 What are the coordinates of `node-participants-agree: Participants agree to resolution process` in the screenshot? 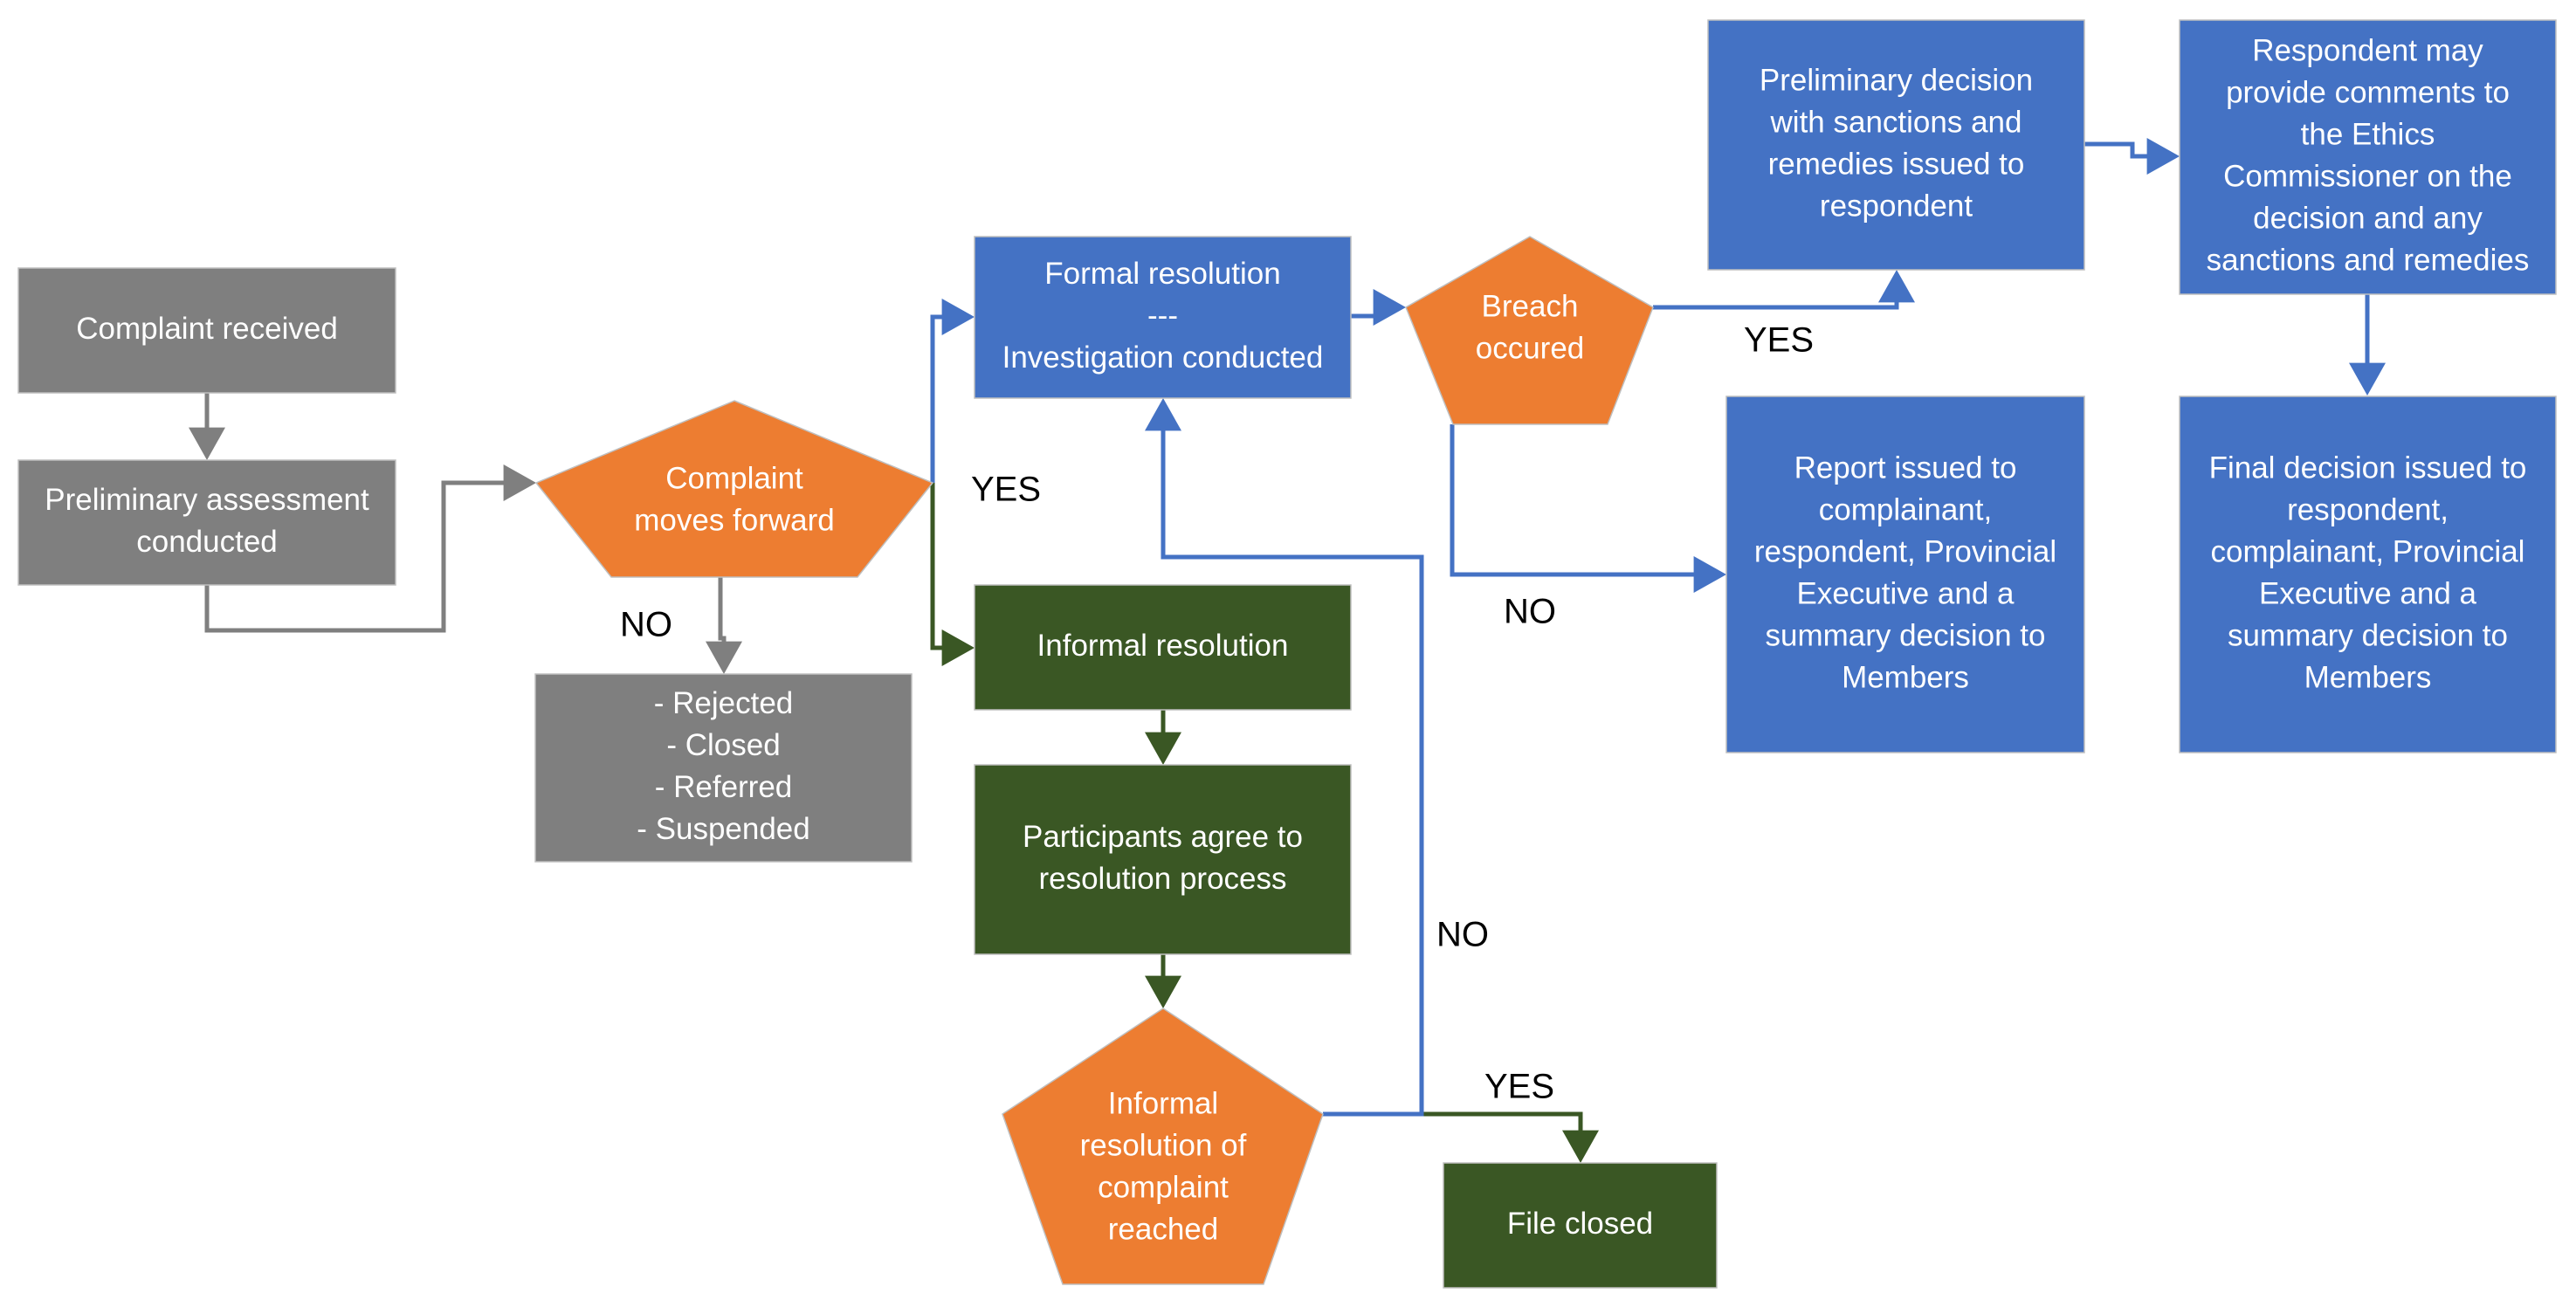 It's located at (1163, 859).